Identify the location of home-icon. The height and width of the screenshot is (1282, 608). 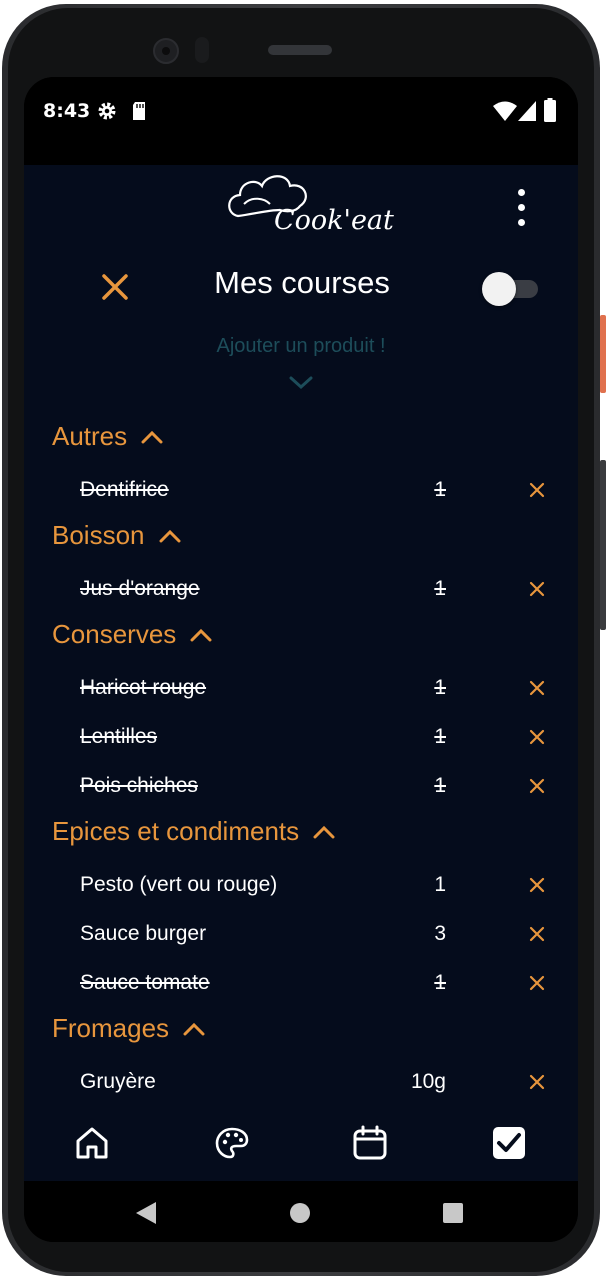
(92, 1143).